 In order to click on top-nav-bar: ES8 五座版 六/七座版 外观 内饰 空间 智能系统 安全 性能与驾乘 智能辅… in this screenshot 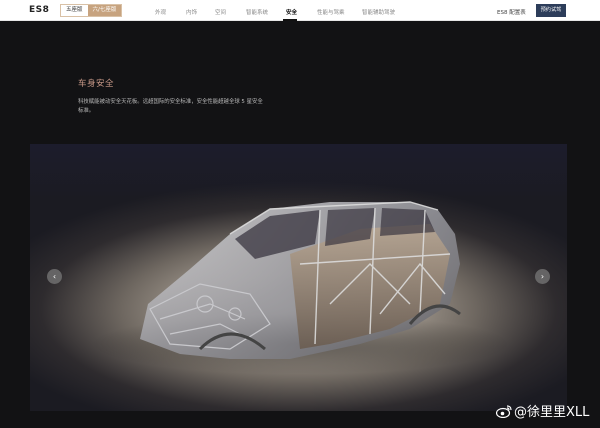, I will do `click(300, 10)`.